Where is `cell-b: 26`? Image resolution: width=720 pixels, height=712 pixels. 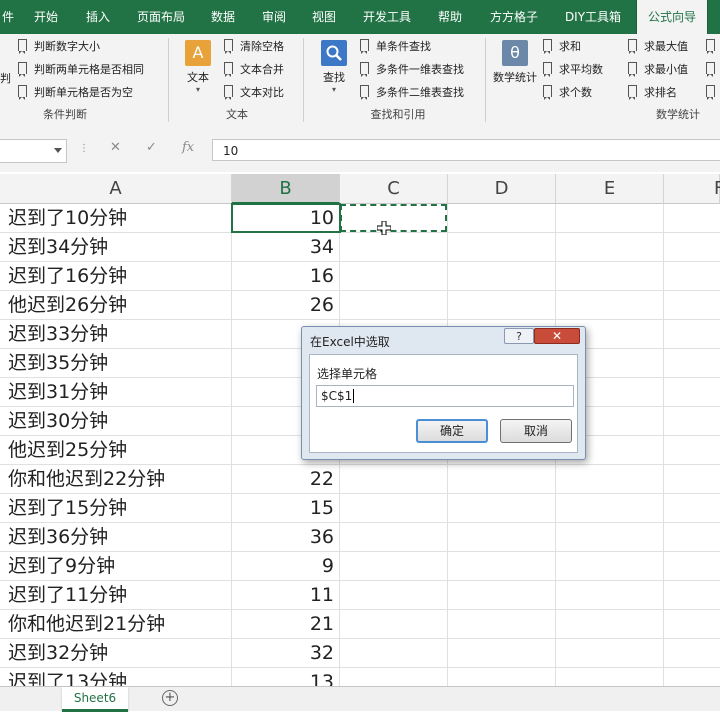
cell-b: 26 is located at coordinates (286, 305).